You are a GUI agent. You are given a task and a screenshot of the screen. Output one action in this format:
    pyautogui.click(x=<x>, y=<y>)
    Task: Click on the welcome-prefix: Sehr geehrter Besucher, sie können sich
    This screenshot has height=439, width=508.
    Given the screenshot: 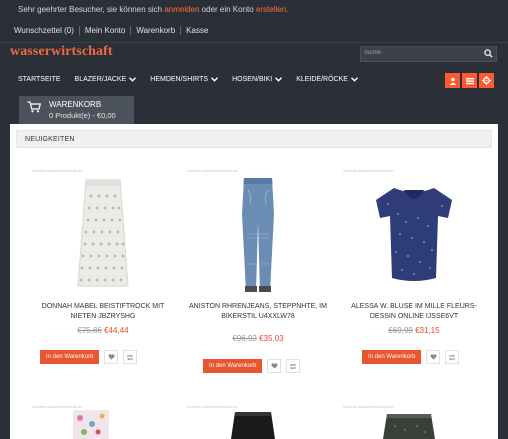 What is the action you would take?
    pyautogui.click(x=91, y=9)
    